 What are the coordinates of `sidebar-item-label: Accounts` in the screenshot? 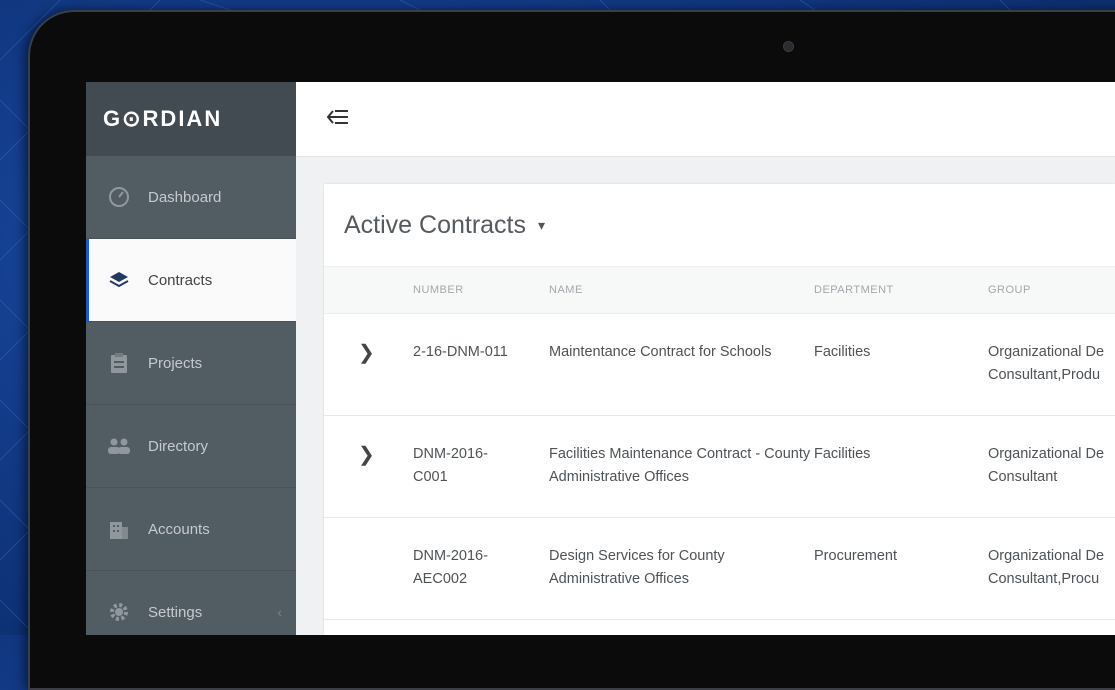 It's located at (179, 529).